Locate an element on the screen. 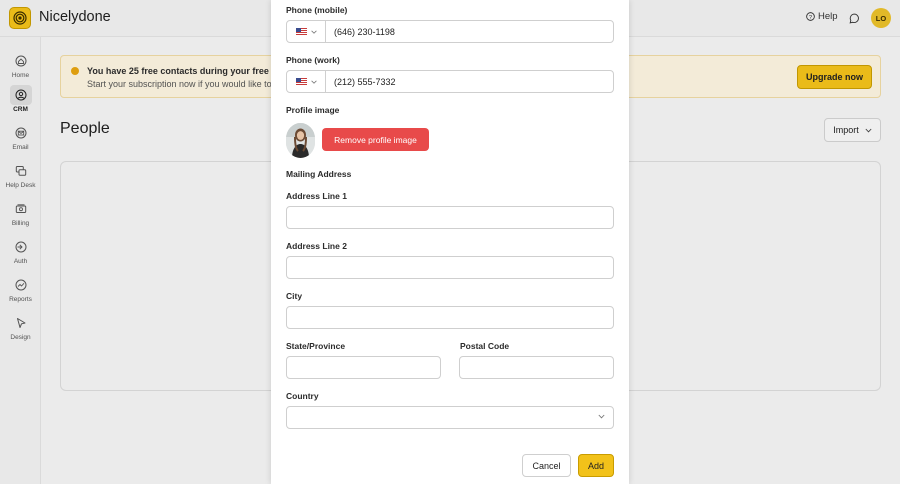  cancel-button: Cancel is located at coordinates (546, 465).